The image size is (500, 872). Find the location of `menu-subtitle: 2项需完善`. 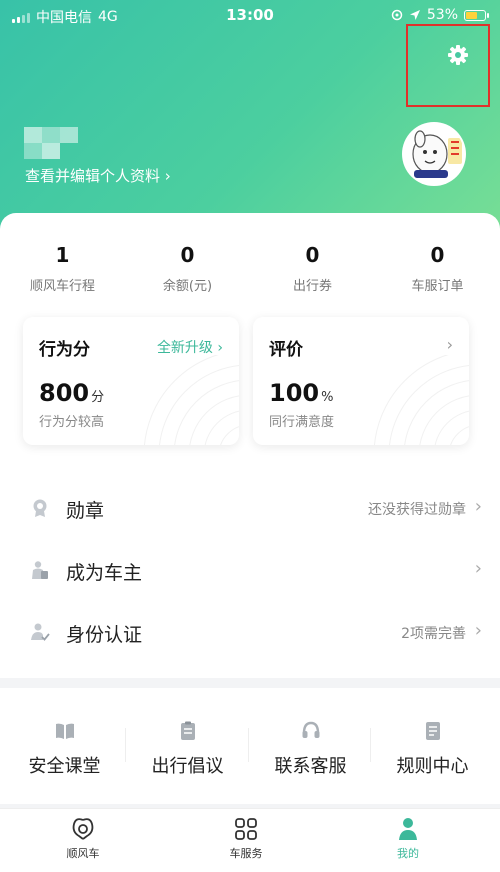

menu-subtitle: 2项需完善 is located at coordinates (433, 634).